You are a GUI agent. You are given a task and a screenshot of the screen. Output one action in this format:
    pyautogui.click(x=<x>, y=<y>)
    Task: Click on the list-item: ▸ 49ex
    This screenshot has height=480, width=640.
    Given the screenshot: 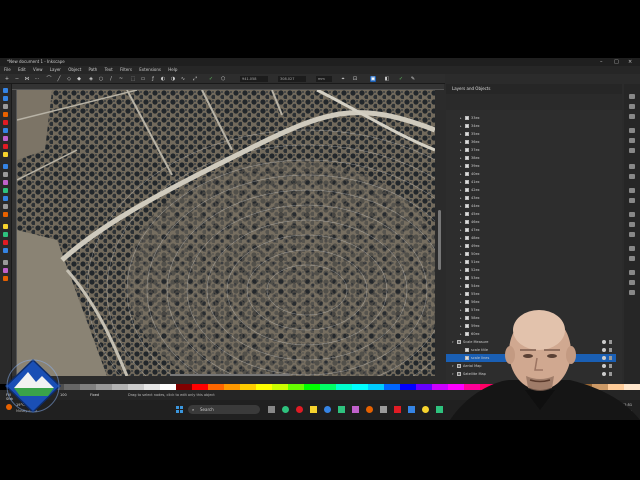 What is the action you would take?
    pyautogui.click(x=531, y=246)
    